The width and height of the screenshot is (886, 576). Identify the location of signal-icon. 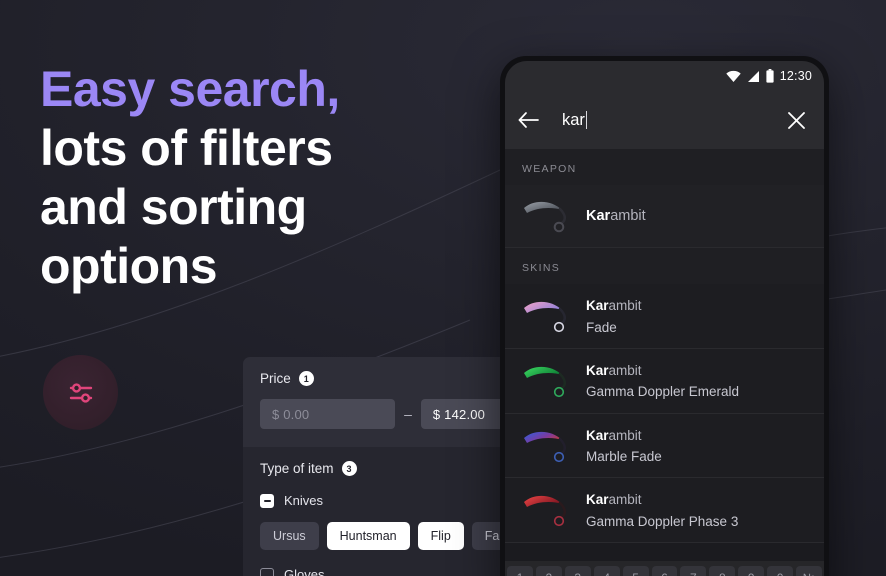
(753, 76).